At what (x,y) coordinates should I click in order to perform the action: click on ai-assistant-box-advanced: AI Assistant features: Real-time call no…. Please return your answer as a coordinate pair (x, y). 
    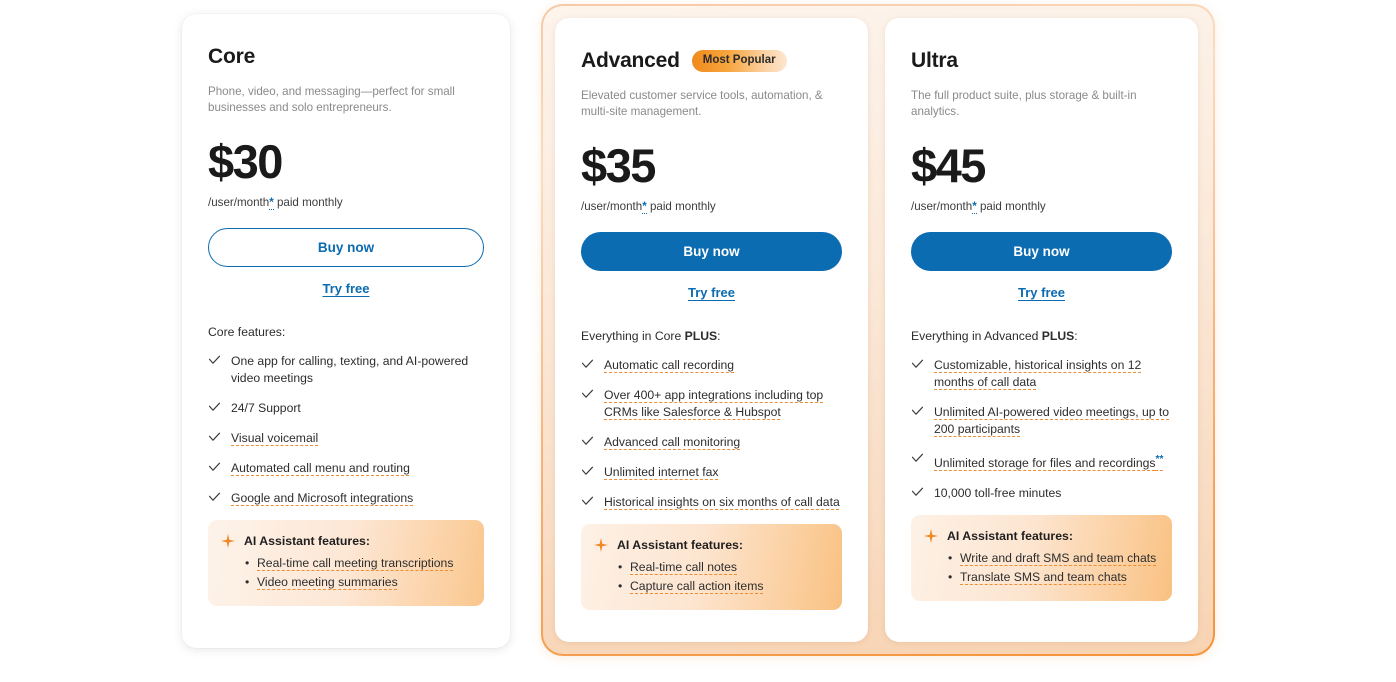
    Looking at the image, I should click on (711, 567).